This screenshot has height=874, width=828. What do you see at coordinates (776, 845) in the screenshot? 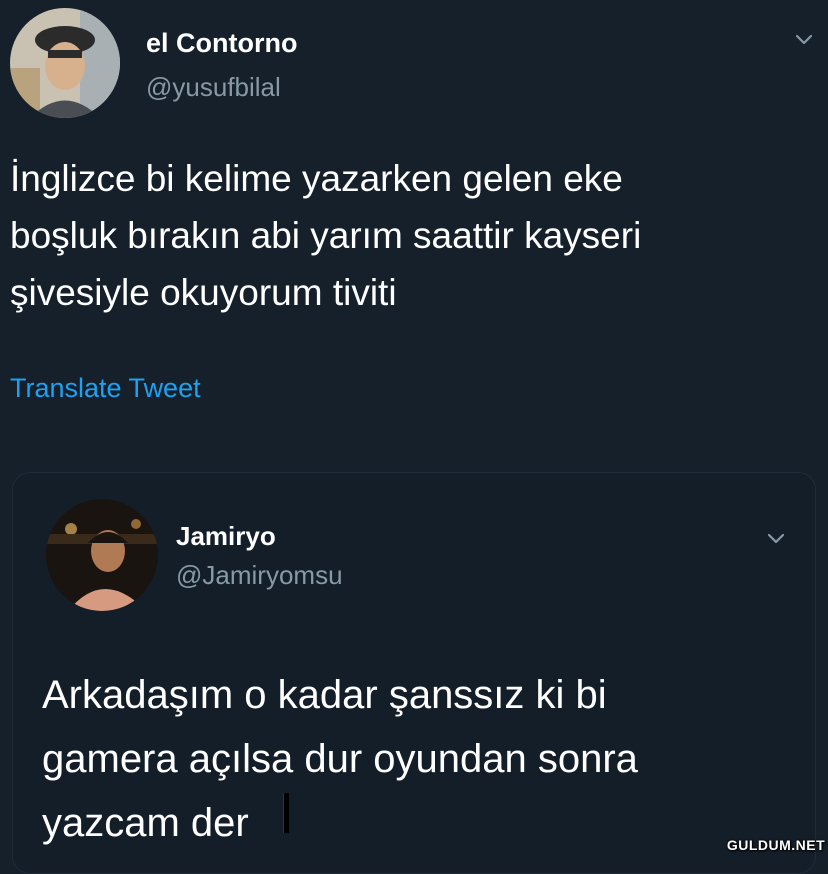
I see `site-watermark: GULDUM.NET` at bounding box center [776, 845].